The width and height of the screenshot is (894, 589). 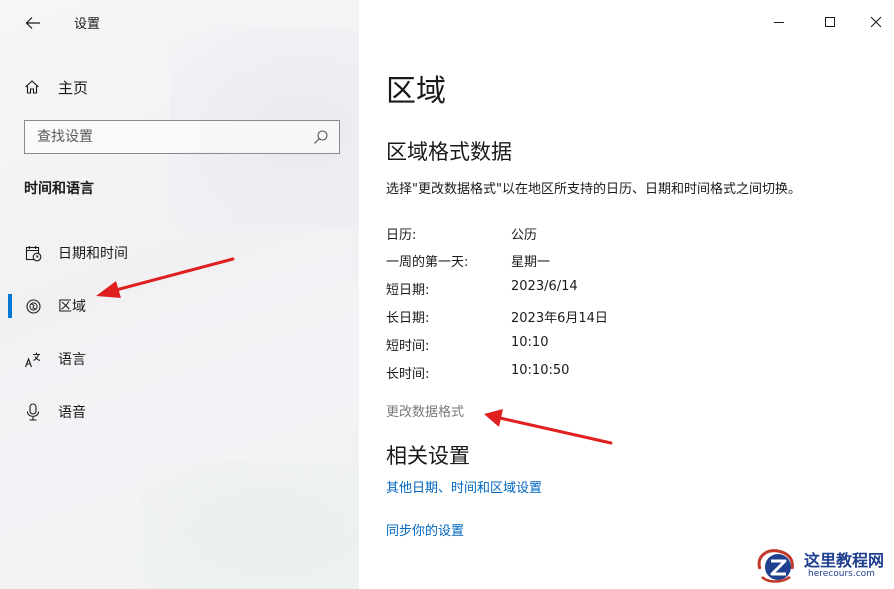 What do you see at coordinates (72, 413) in the screenshot?
I see `sidebar-item-label: 语音` at bounding box center [72, 413].